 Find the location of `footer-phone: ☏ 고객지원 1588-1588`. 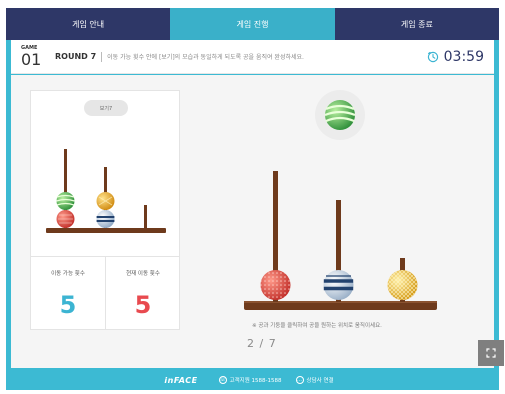

footer-phone: ☏ 고객지원 1588-1588 is located at coordinates (250, 380).